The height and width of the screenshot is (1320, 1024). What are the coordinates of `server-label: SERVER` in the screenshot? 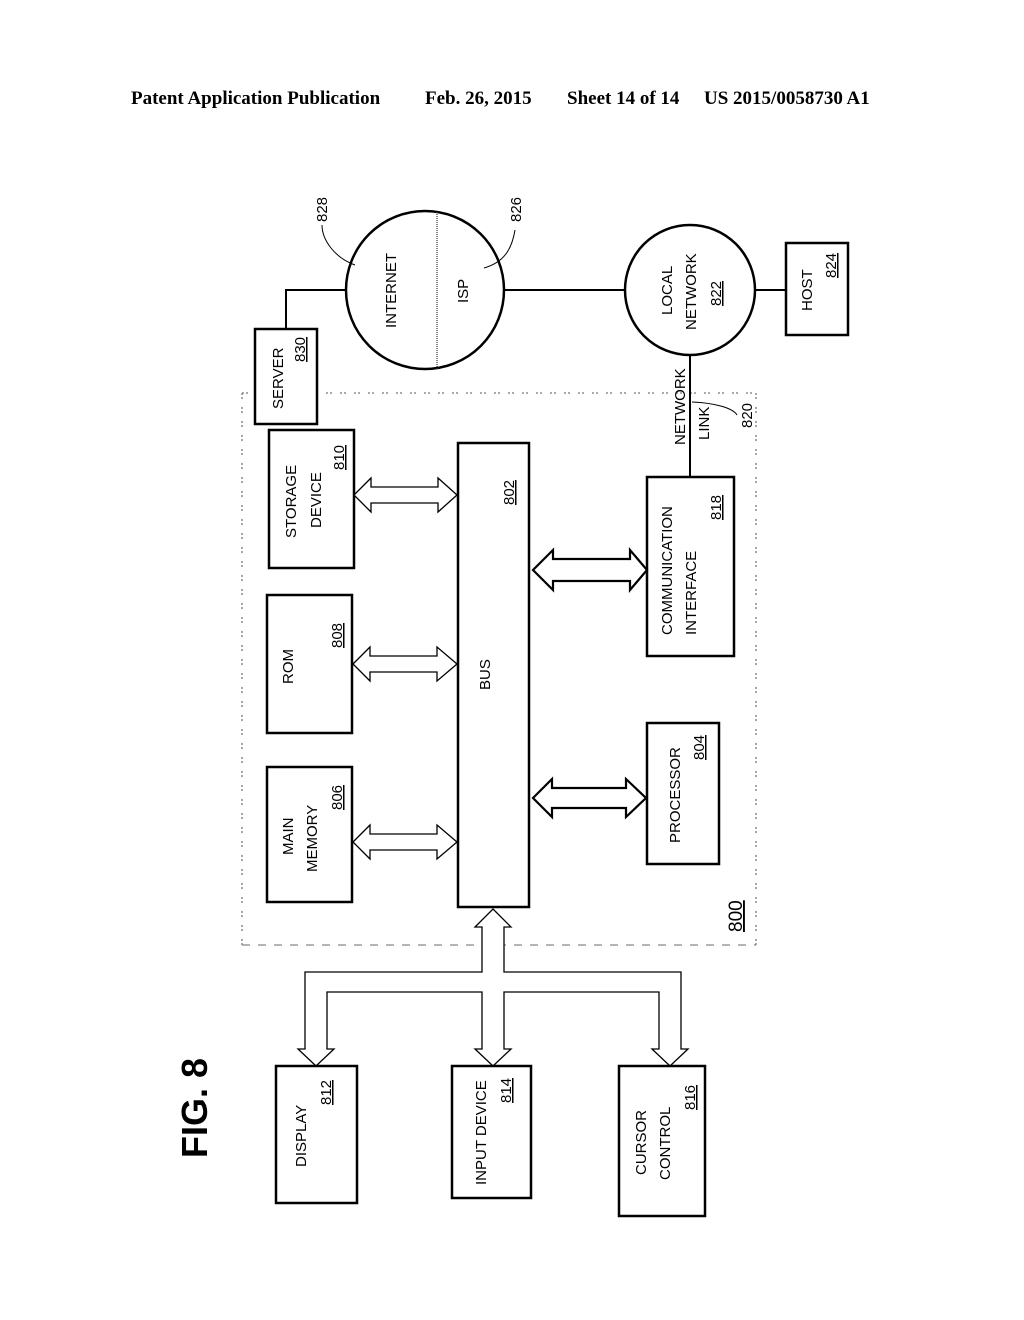 It's located at (278, 378).